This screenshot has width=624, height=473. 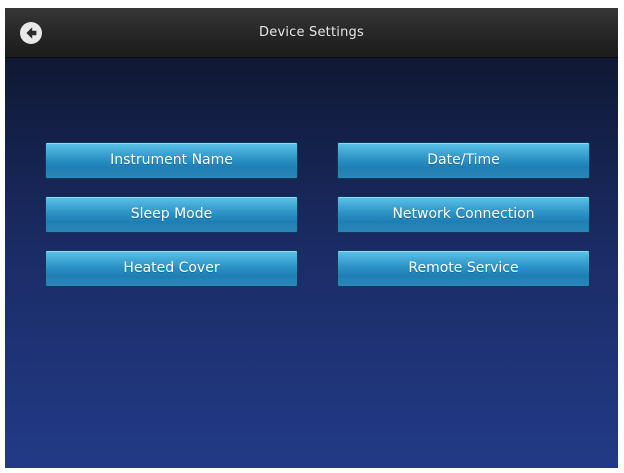 I want to click on page-title: Device Settings, so click(x=311, y=32).